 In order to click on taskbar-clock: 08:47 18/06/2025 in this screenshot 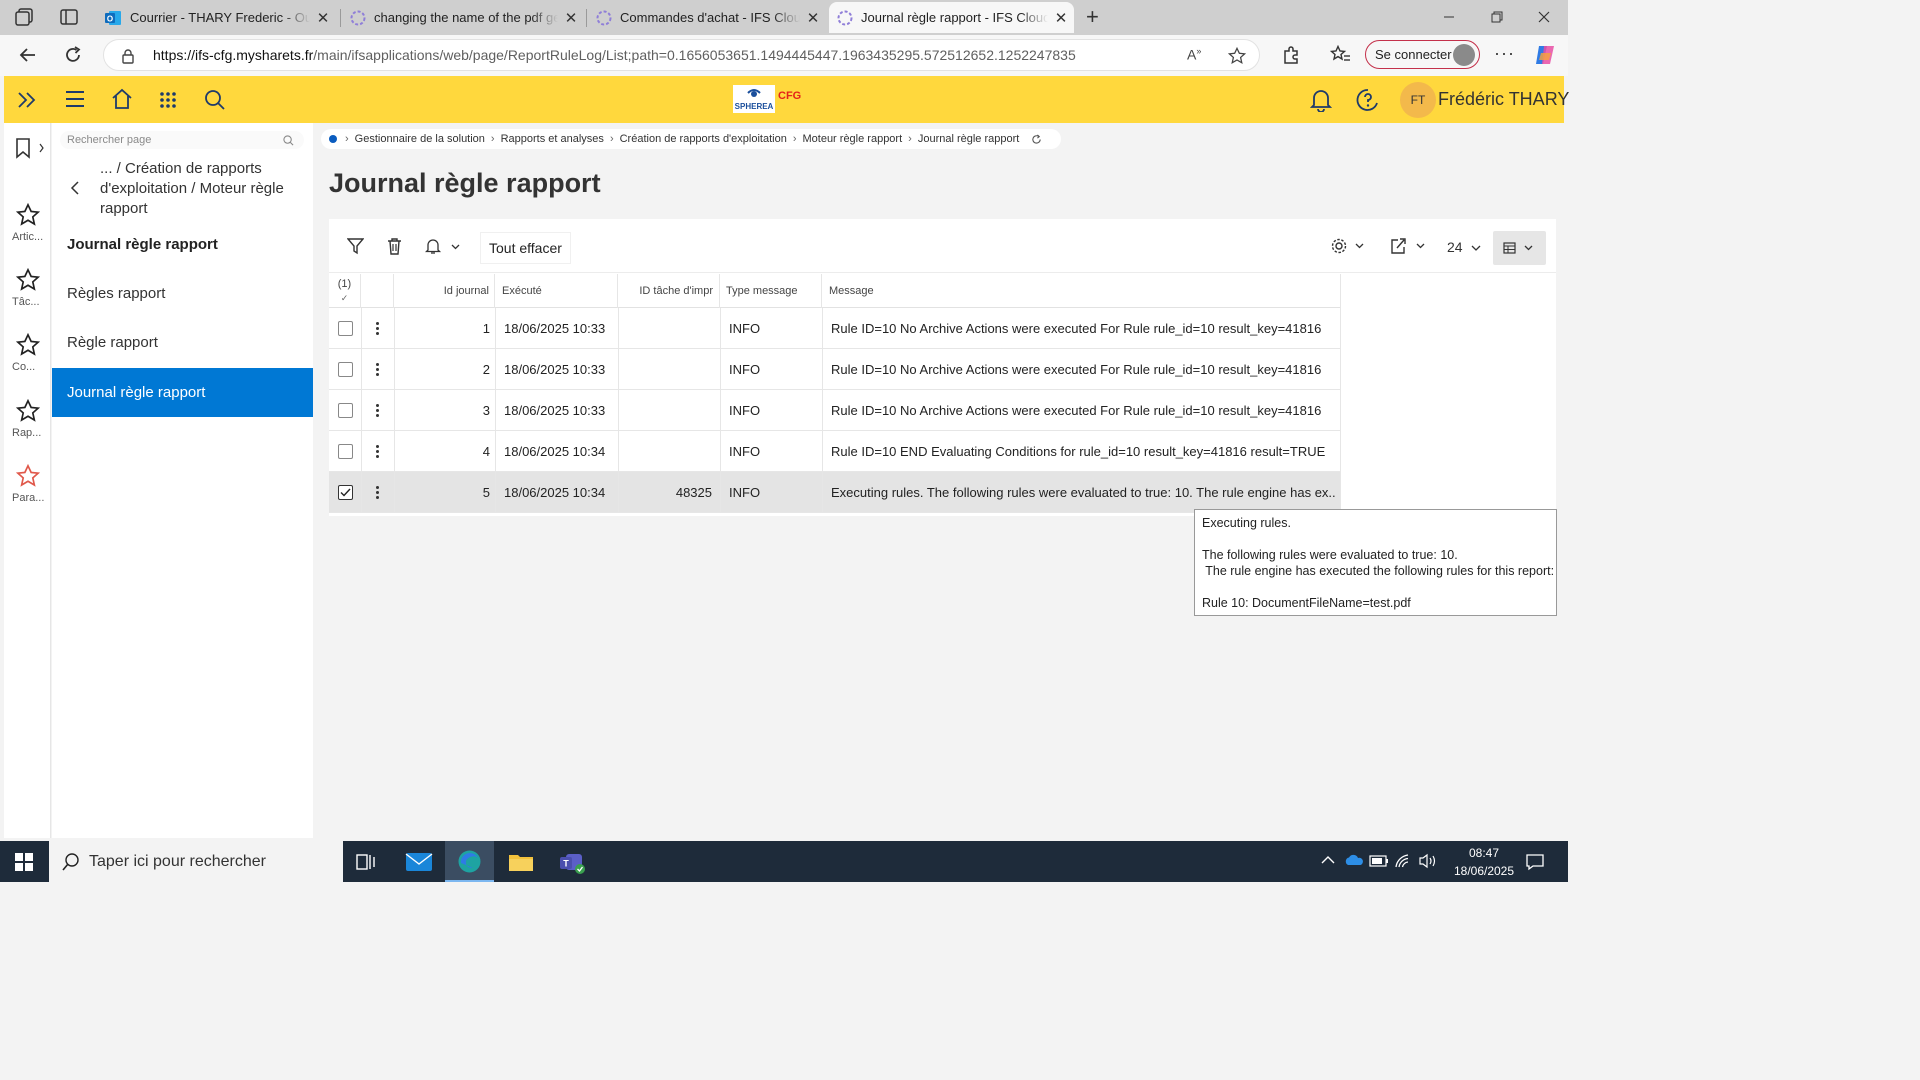, I will do `click(1484, 862)`.